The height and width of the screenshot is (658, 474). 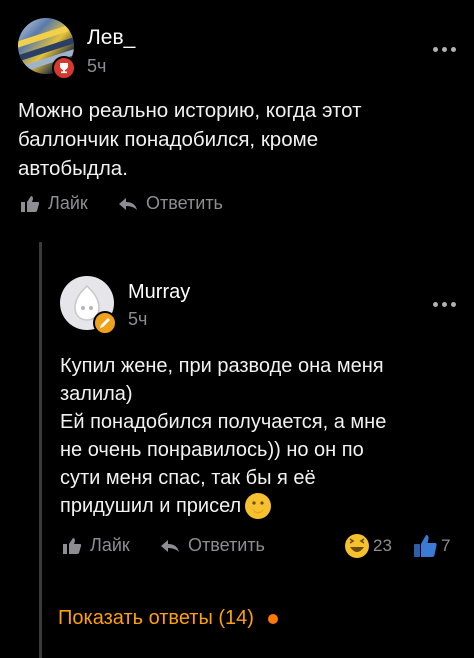 What do you see at coordinates (40, 450) in the screenshot?
I see `thread-line` at bounding box center [40, 450].